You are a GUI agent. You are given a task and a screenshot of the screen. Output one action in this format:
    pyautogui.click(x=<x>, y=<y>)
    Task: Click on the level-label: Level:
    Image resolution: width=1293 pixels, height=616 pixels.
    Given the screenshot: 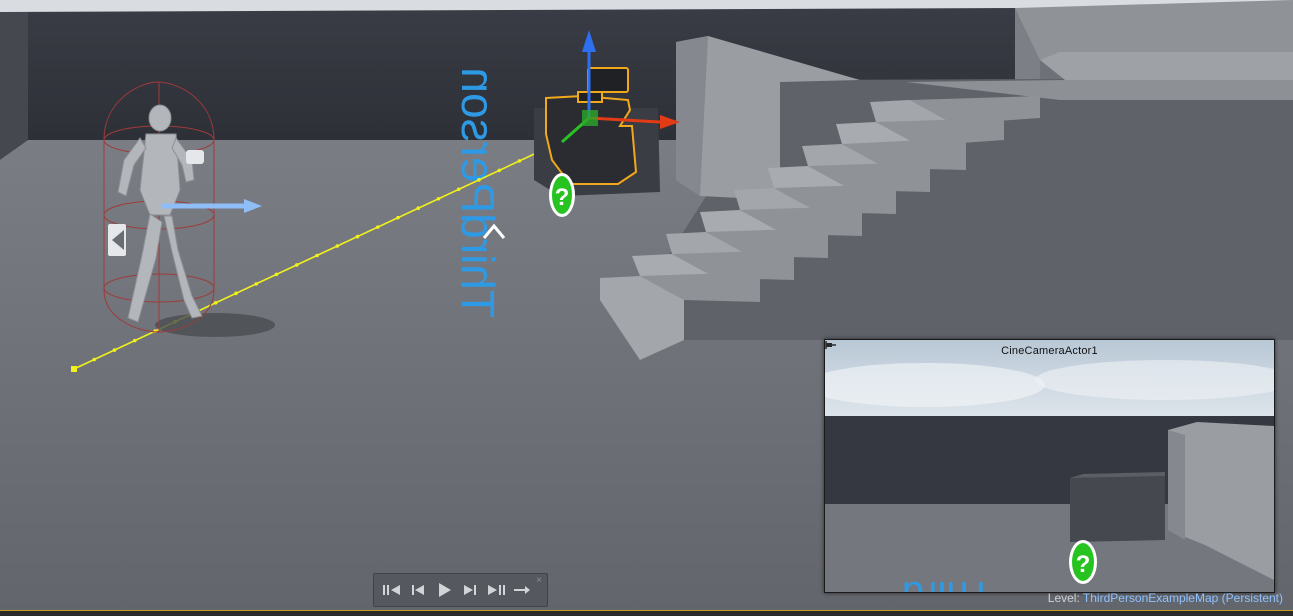 What is the action you would take?
    pyautogui.click(x=1063, y=598)
    